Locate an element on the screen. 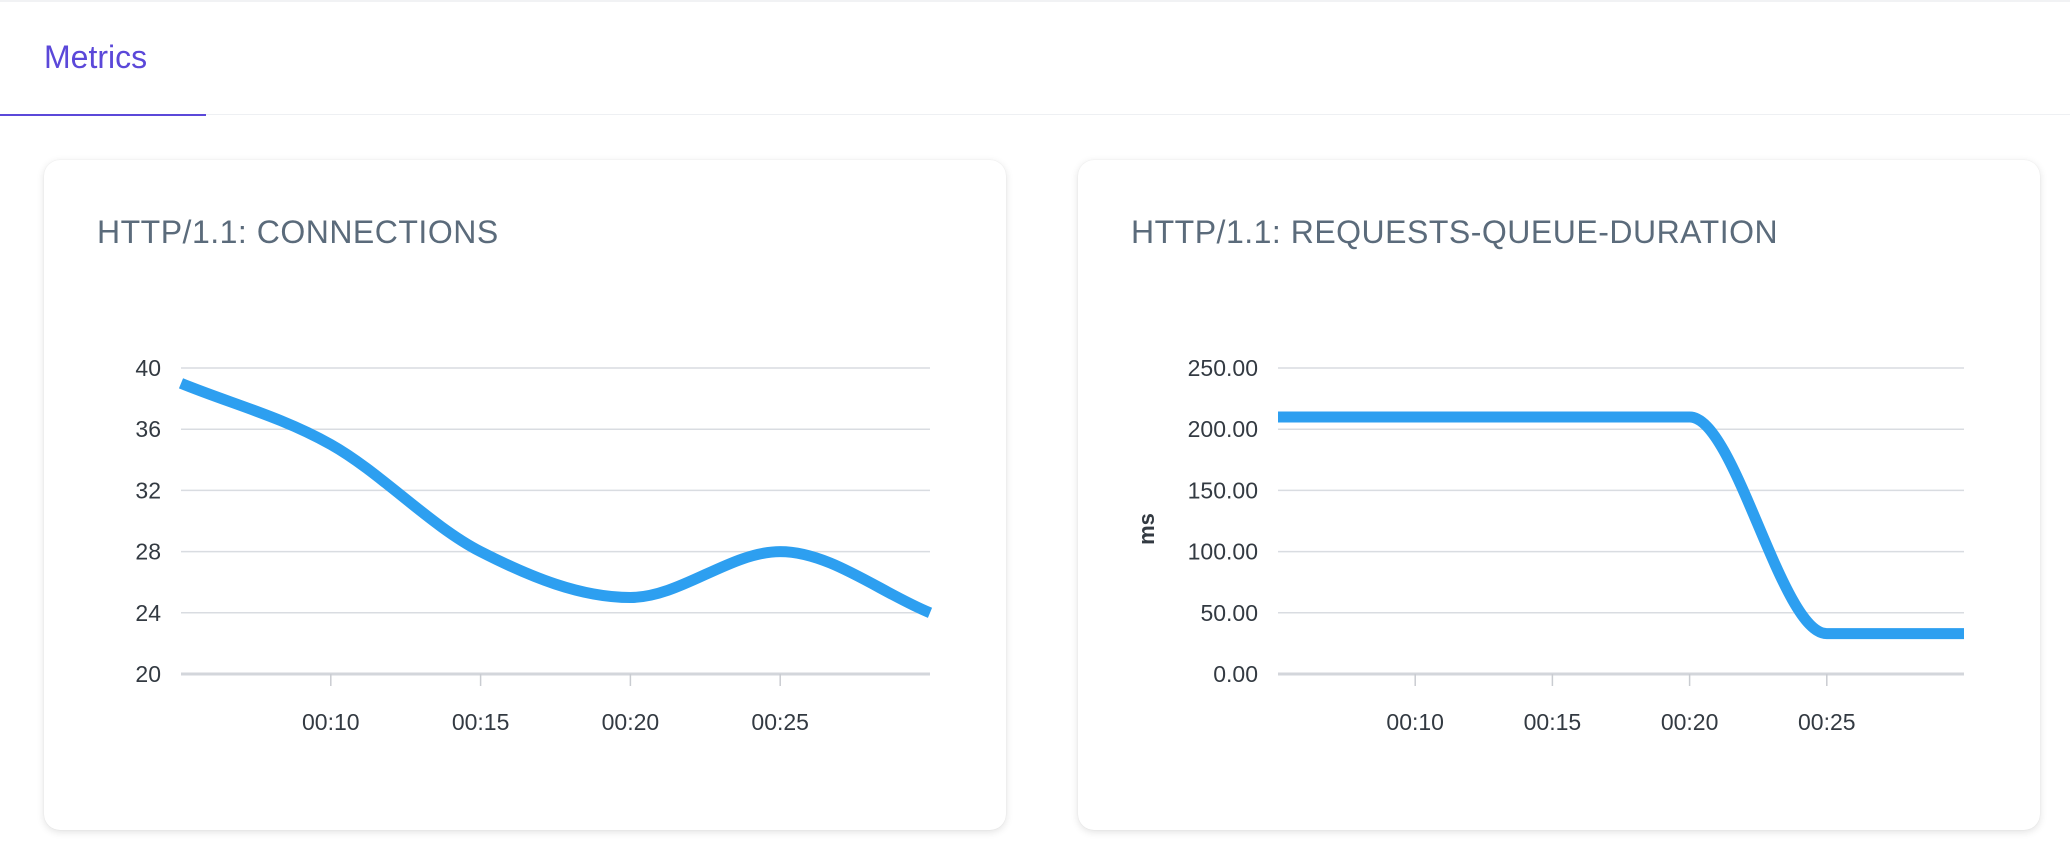 The width and height of the screenshot is (2070, 864). y-tick-label: 150.00 is located at coordinates (1223, 490).